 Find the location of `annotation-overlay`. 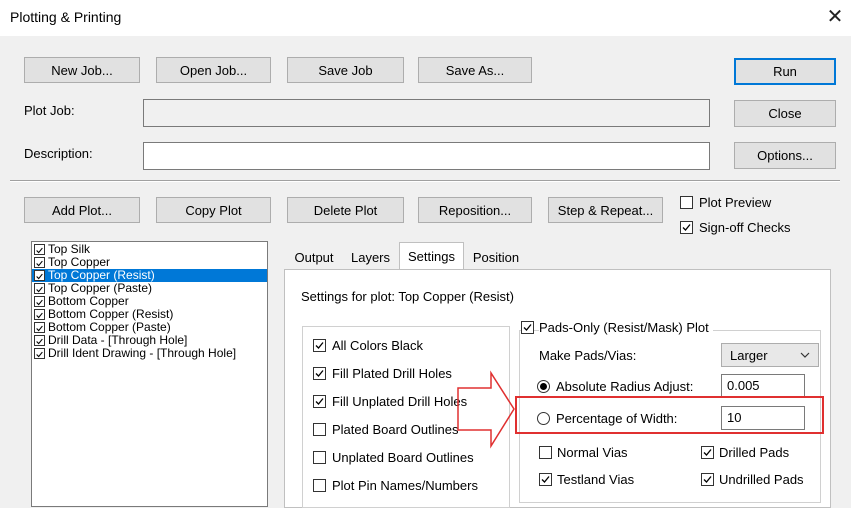

annotation-overlay is located at coordinates (640, 409).